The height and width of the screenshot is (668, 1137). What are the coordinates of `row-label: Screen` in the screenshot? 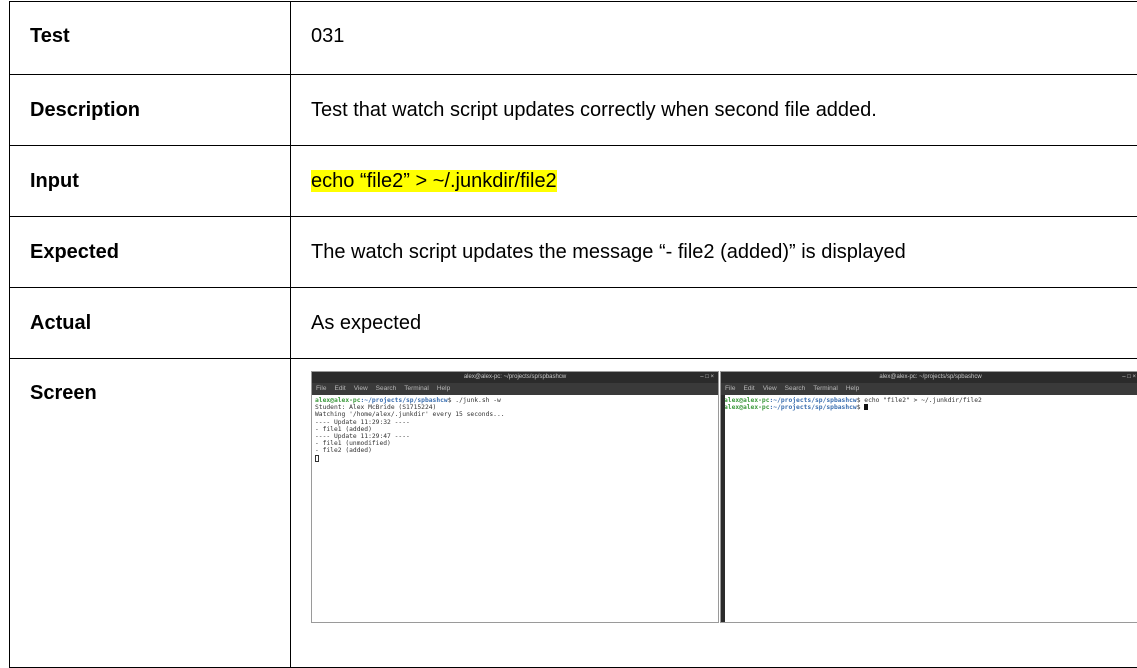 It's located at (150, 513).